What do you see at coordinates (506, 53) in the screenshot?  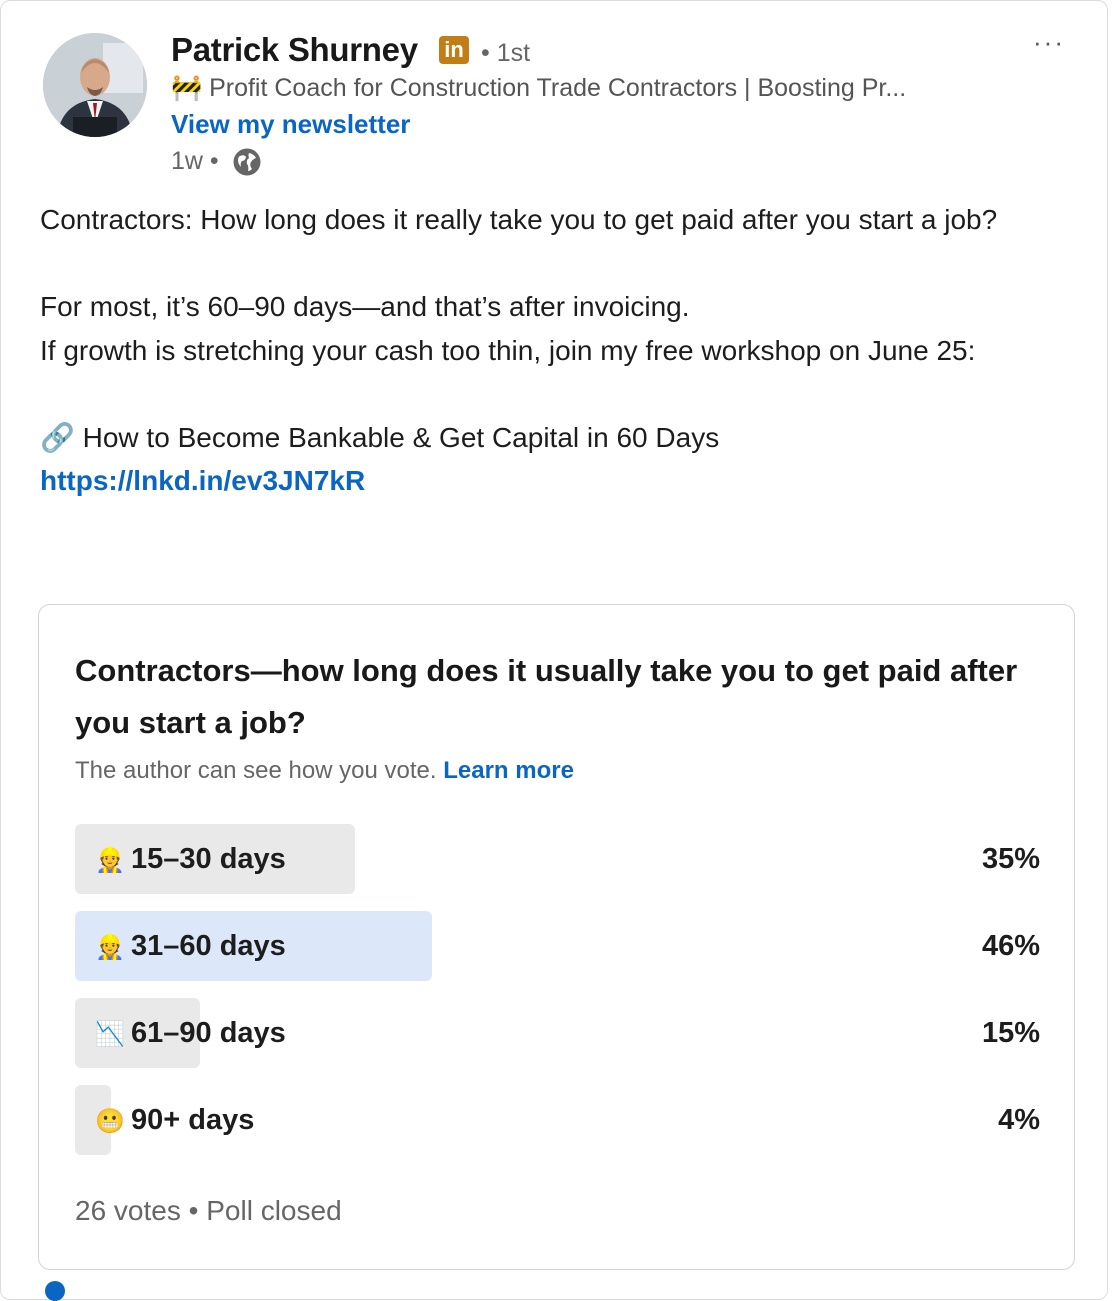 I see `connection-degree: • 1st` at bounding box center [506, 53].